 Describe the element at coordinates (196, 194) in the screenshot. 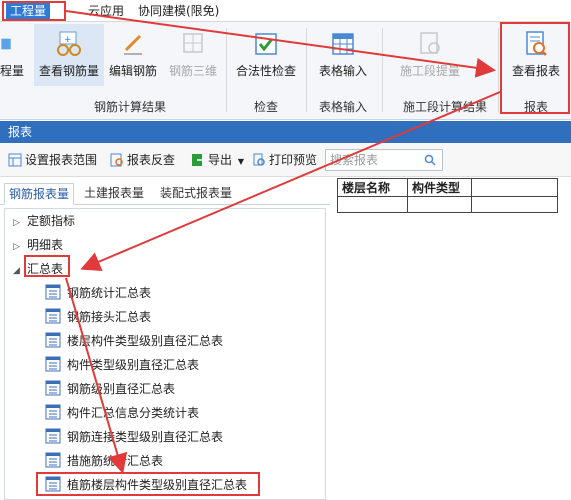

I see `tab-prefab-report: 装配式报表量` at that location.